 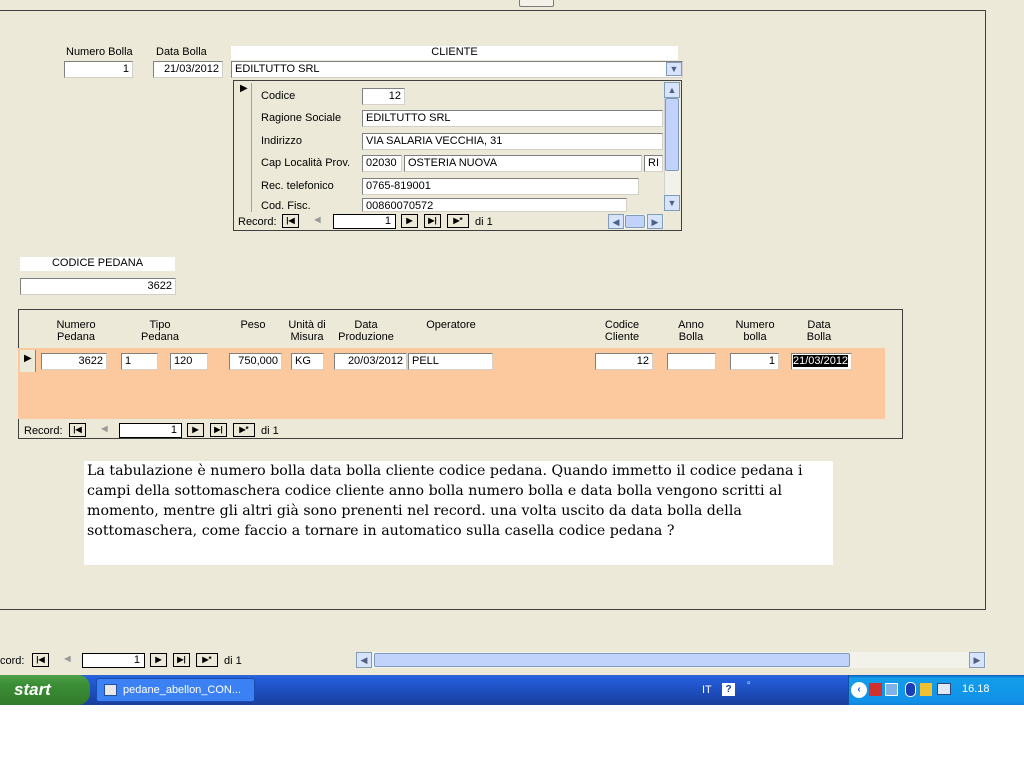 I want to click on subform-record-number: 1, so click(x=150, y=430).